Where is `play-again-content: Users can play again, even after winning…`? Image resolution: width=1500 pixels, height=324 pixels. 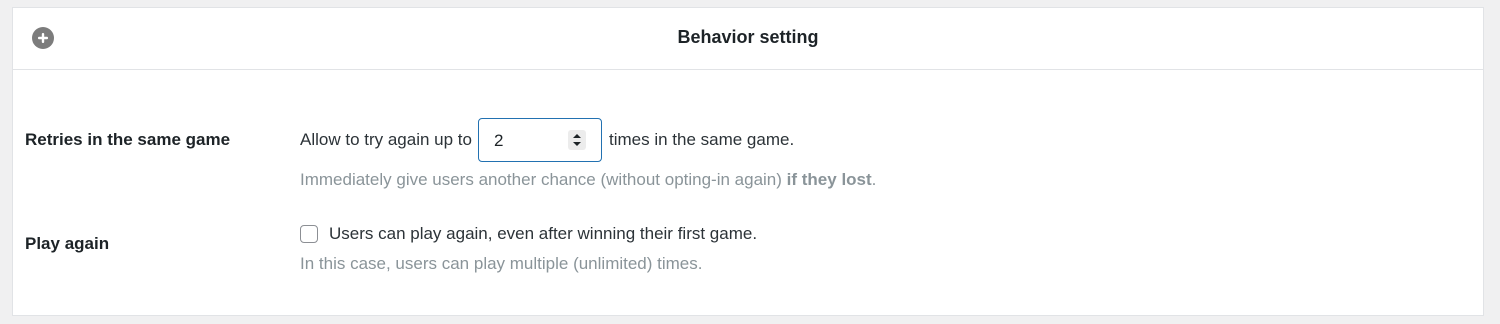 play-again-content: Users can play again, even after winning… is located at coordinates (891, 249).